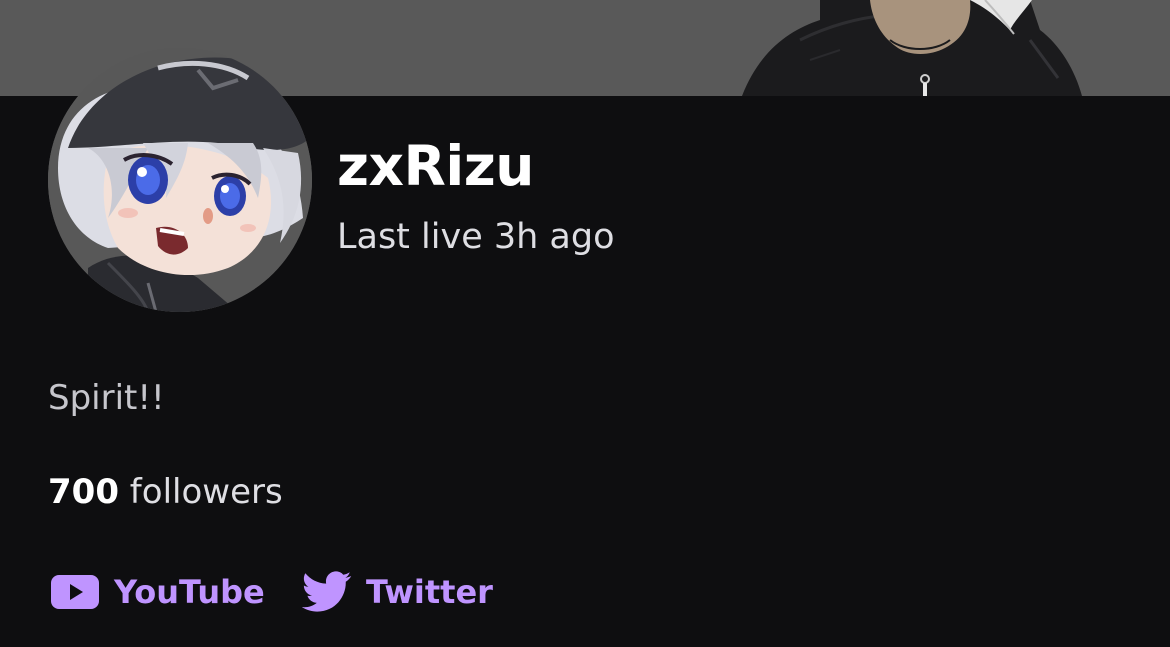 This screenshot has height=647, width=1170. I want to click on follower-count-number: 700, so click(83, 492).